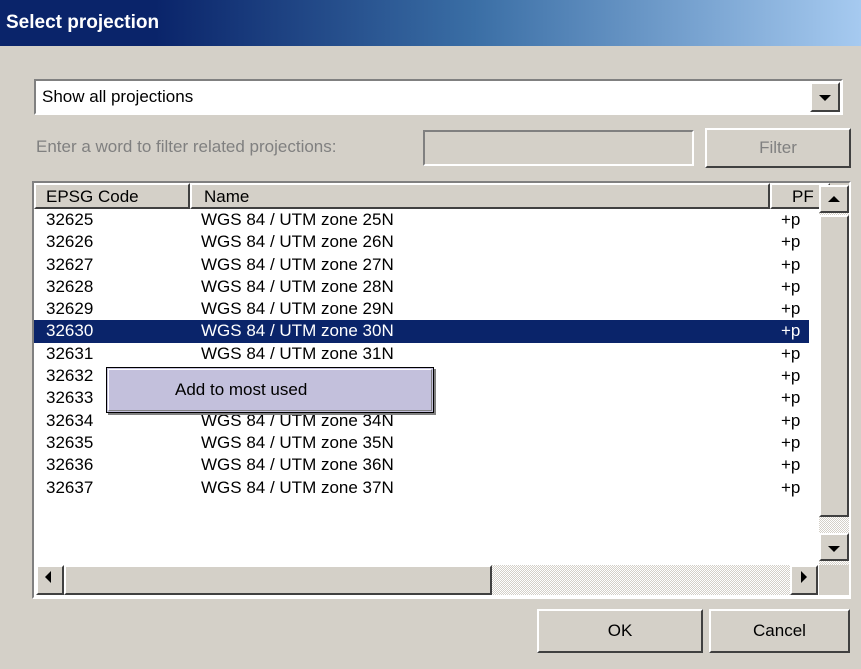  I want to click on menu-item-add-to-most-used: Add to most used, so click(270, 390).